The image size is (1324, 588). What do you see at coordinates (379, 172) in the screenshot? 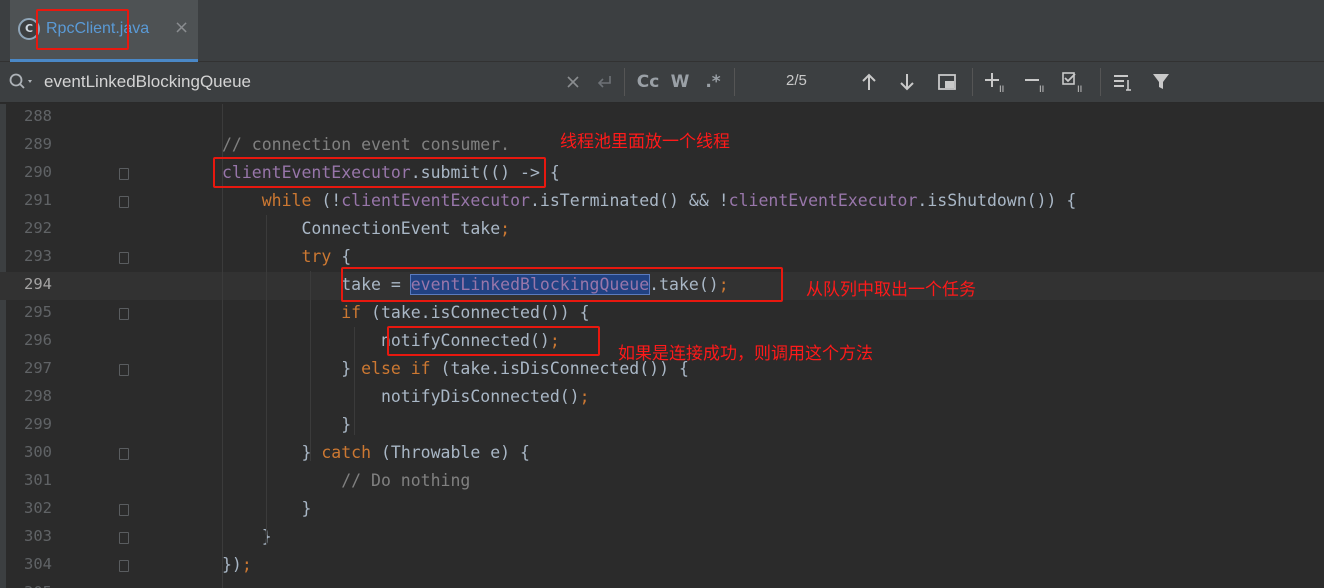
I see `annotation-box-submit` at bounding box center [379, 172].